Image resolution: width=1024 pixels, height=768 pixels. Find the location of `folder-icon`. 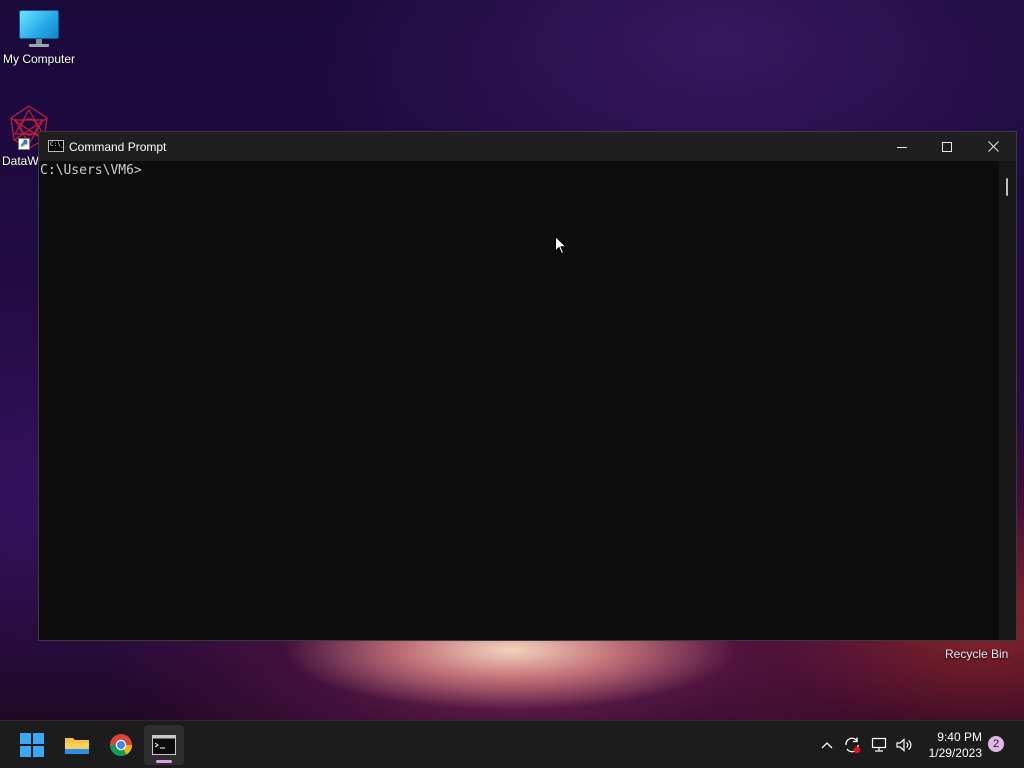

folder-icon is located at coordinates (77, 746).